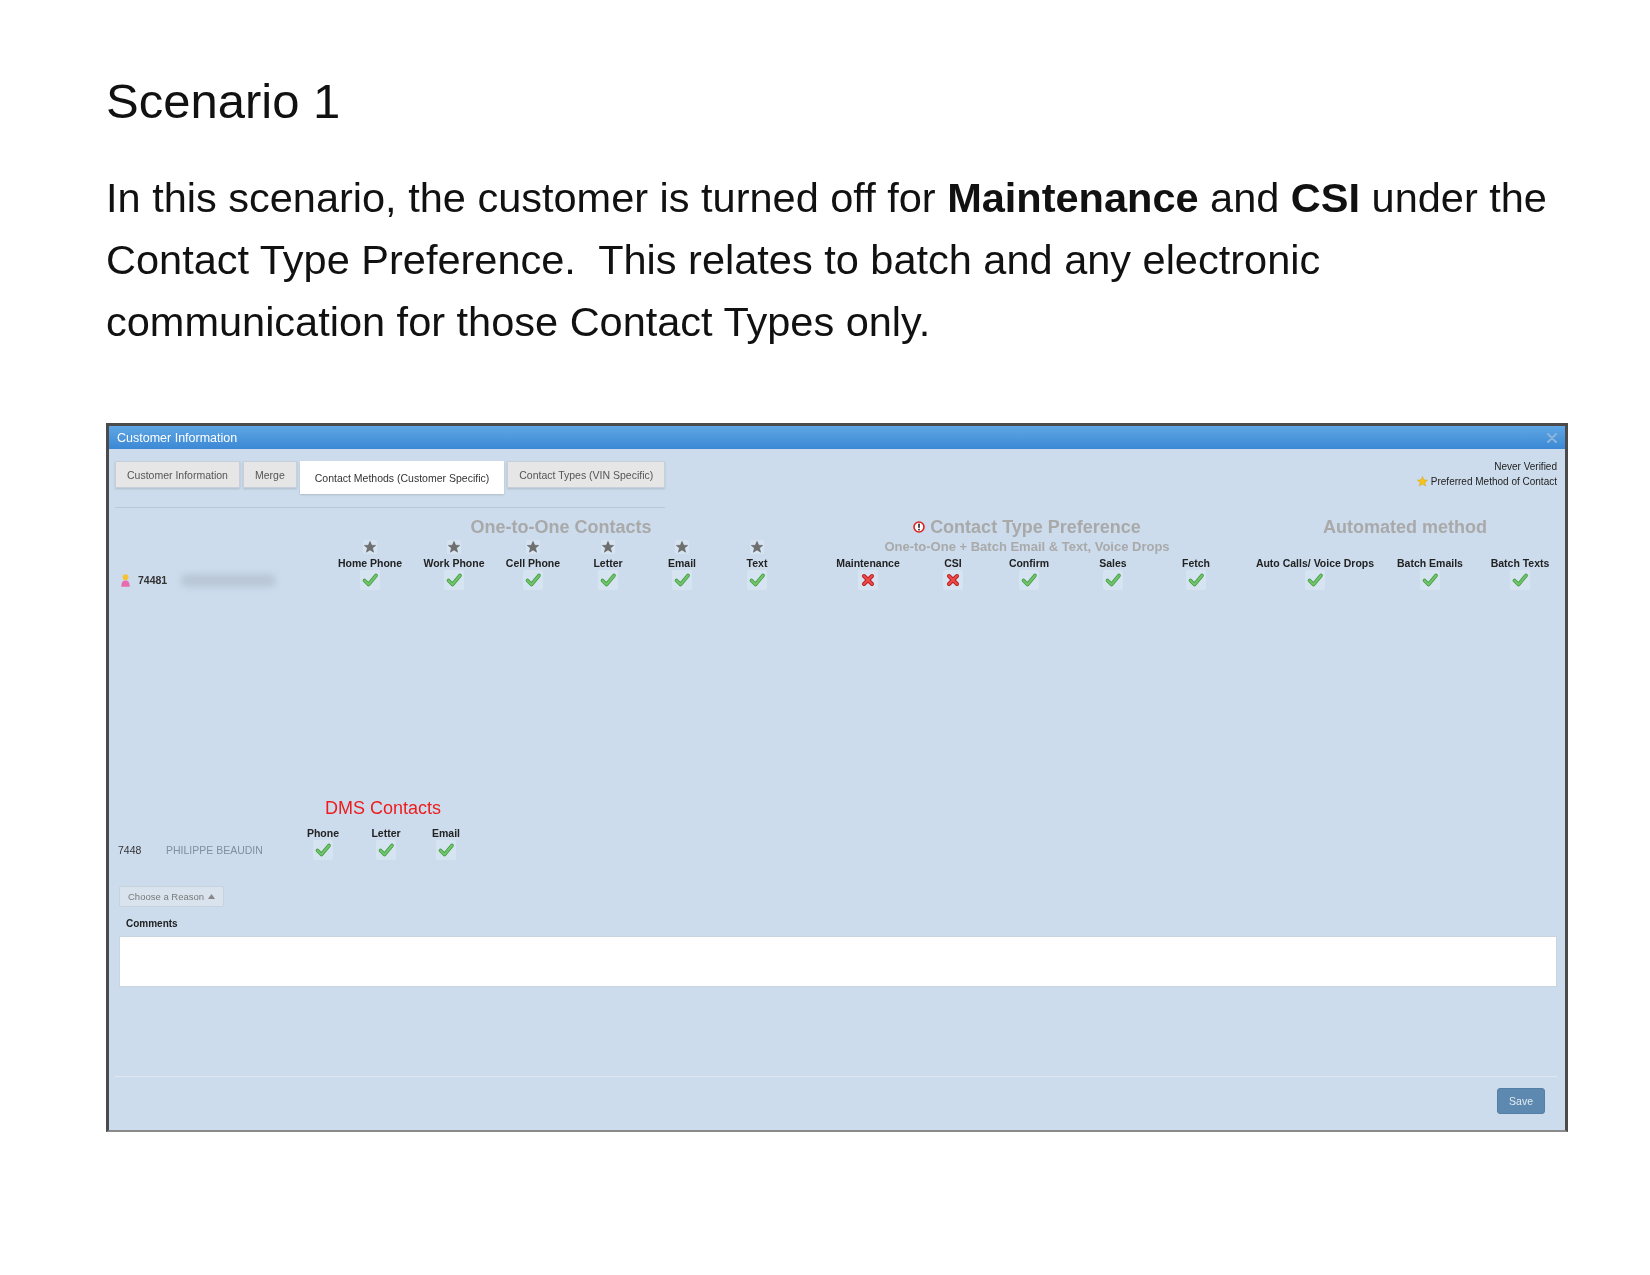 Image resolution: width=1650 pixels, height=1275 pixels. Describe the element at coordinates (323, 833) in the screenshot. I see `column-label: Phone` at that location.